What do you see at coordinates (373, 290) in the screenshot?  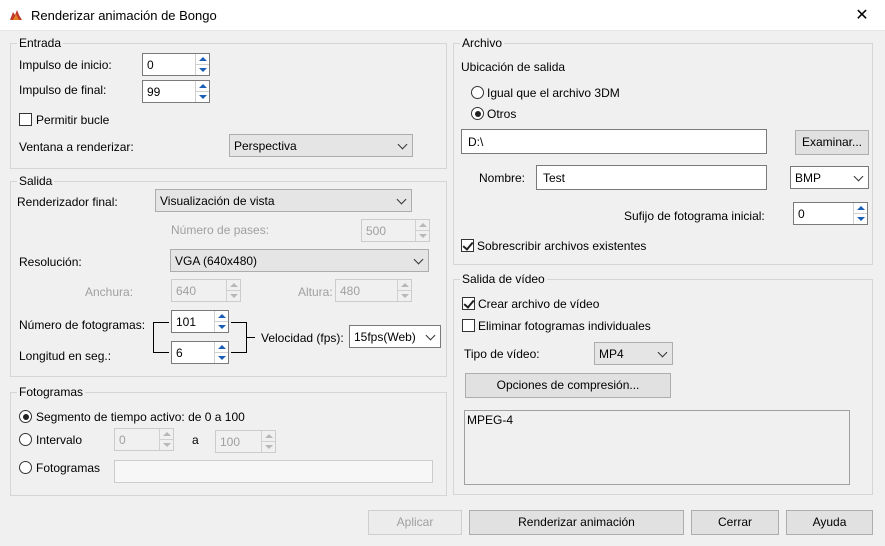 I see `altura-spinner: 480` at bounding box center [373, 290].